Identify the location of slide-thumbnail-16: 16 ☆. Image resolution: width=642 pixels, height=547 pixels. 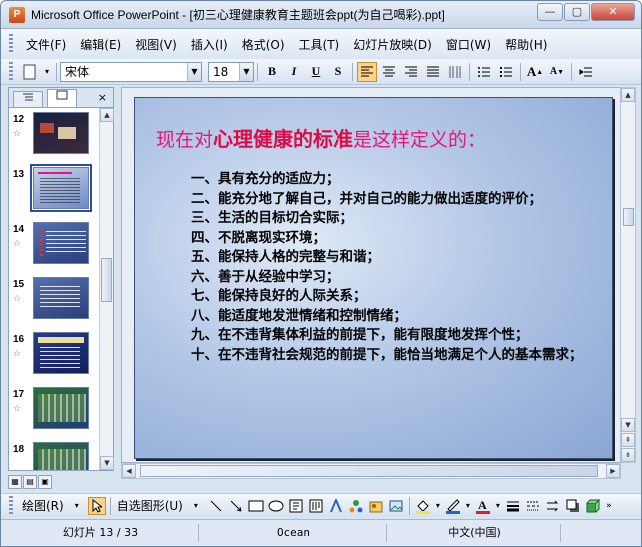
(54, 355).